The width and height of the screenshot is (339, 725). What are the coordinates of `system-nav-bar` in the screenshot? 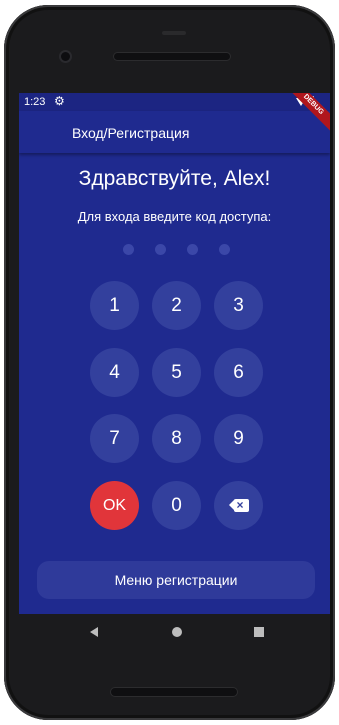 It's located at (174, 633).